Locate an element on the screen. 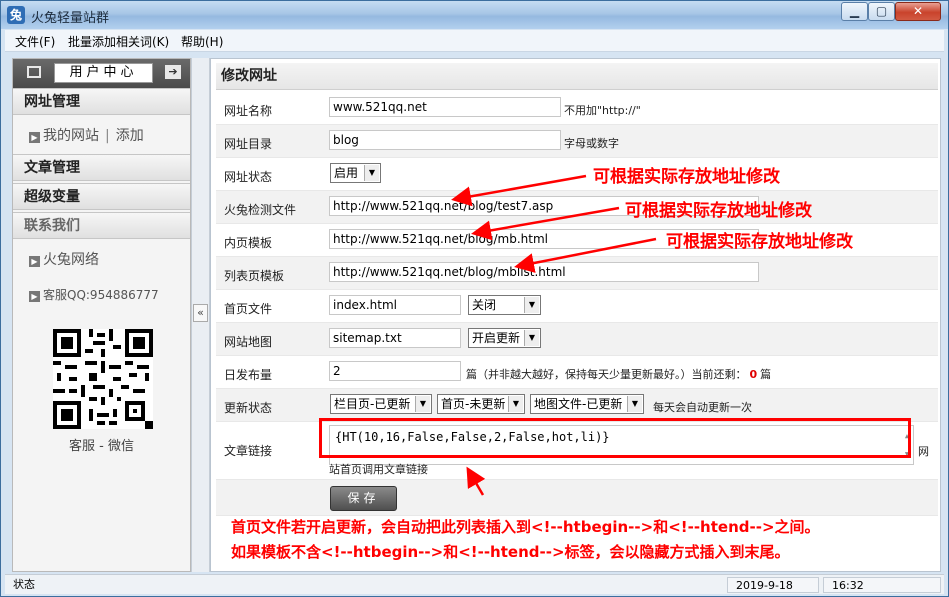  remaining-unit: 篇 is located at coordinates (766, 374).